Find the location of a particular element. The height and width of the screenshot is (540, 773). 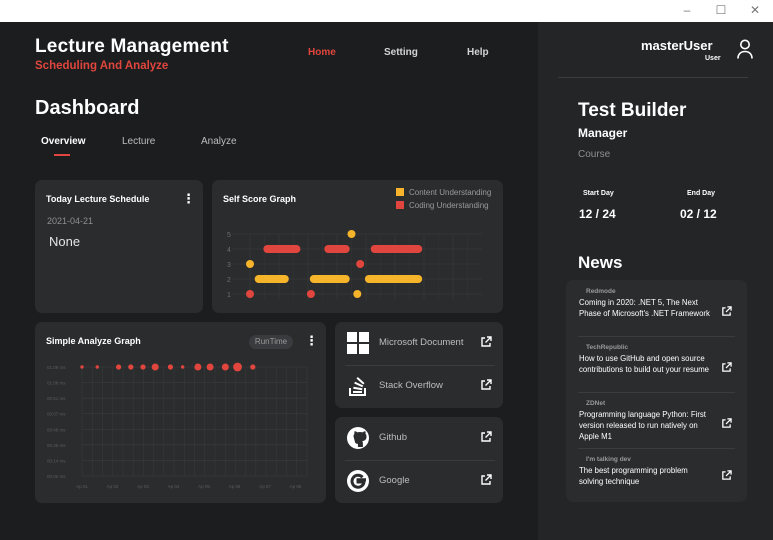

link-label: Github is located at coordinates (393, 437).